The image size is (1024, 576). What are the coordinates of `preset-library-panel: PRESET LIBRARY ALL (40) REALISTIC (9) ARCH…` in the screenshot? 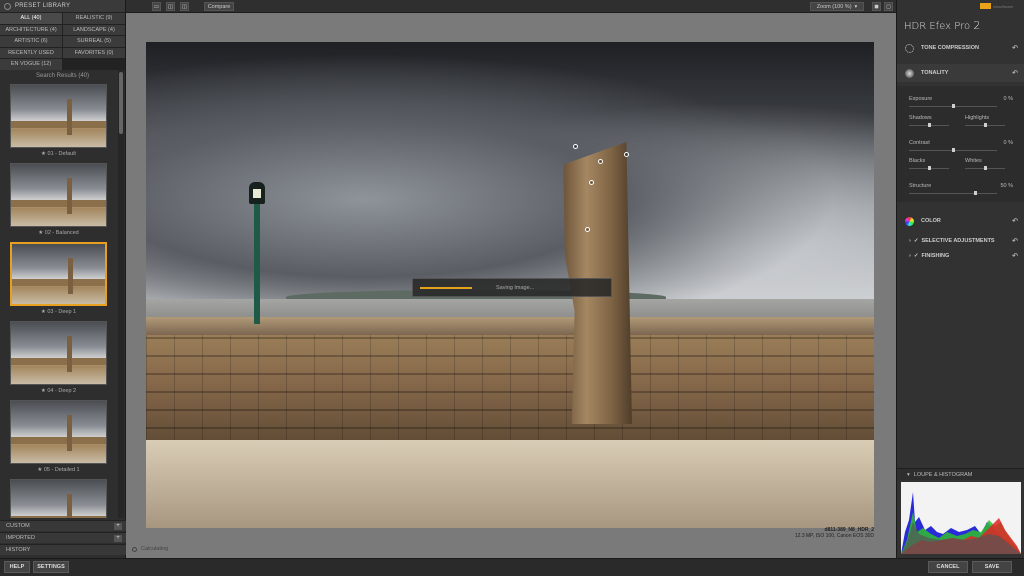 It's located at (63, 279).